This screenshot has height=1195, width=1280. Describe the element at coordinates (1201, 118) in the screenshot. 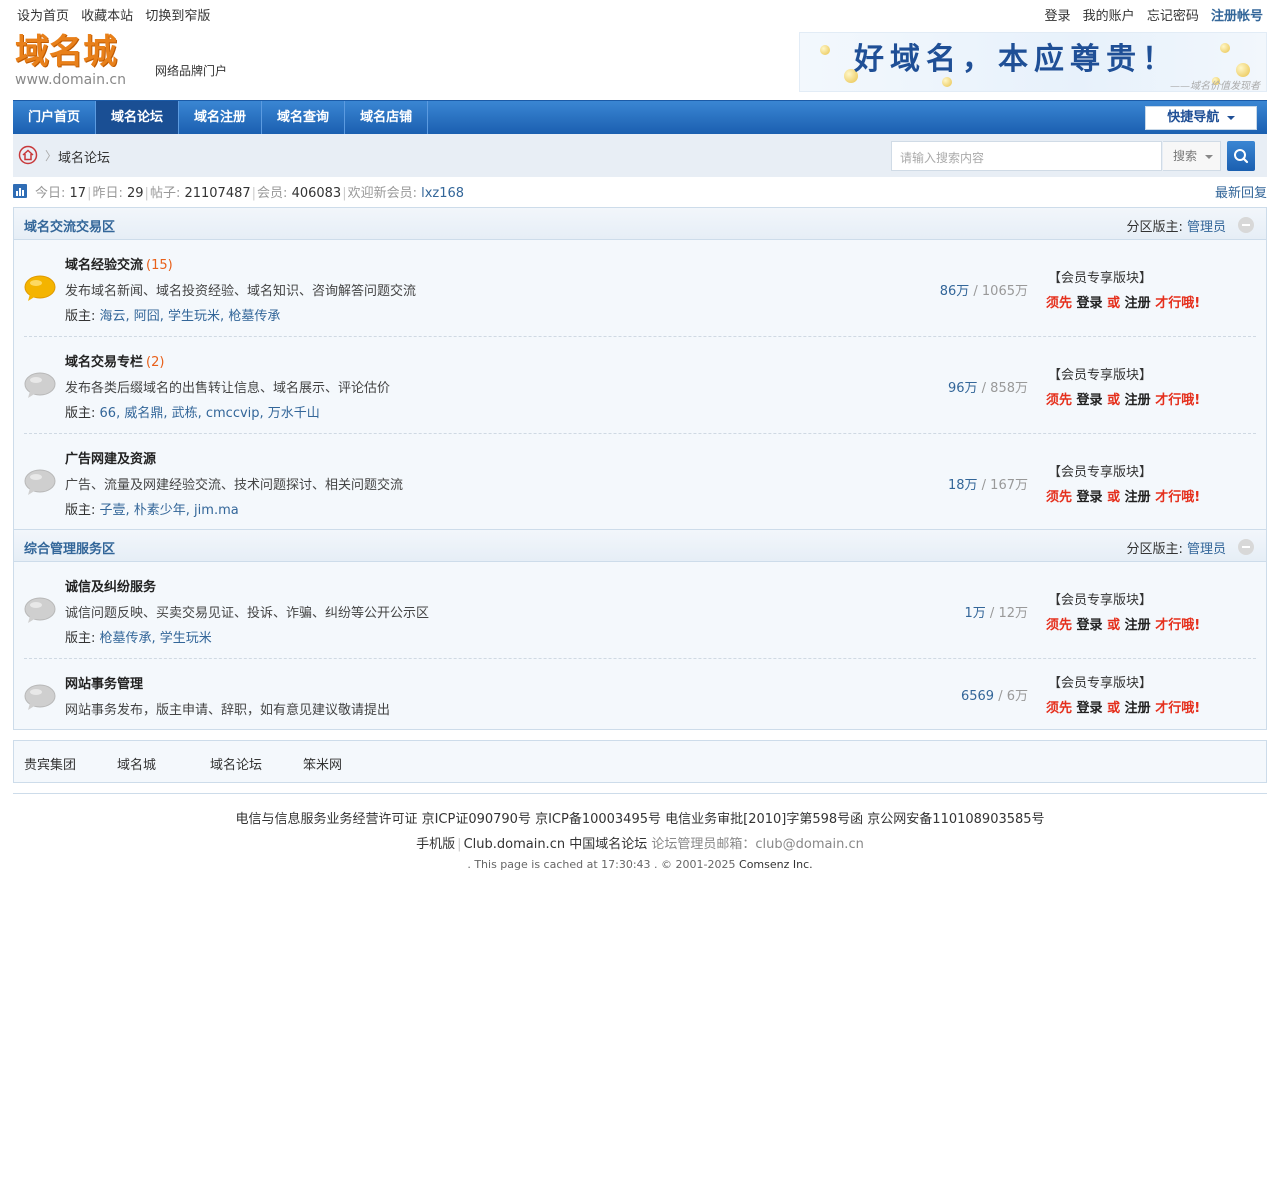

I see `quick-nav-button: 快捷导航` at that location.